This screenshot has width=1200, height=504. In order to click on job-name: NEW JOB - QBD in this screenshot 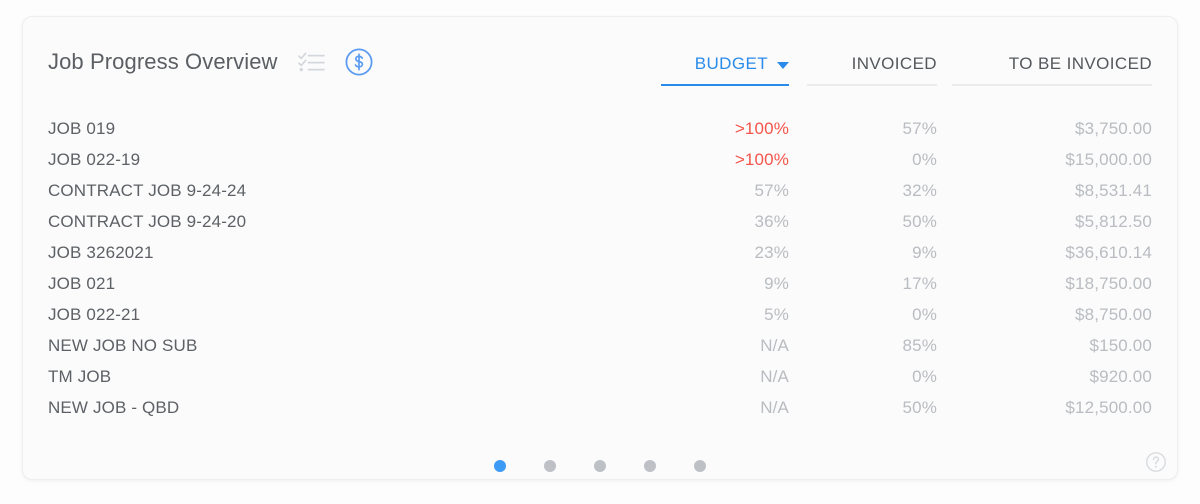, I will do `click(114, 407)`.